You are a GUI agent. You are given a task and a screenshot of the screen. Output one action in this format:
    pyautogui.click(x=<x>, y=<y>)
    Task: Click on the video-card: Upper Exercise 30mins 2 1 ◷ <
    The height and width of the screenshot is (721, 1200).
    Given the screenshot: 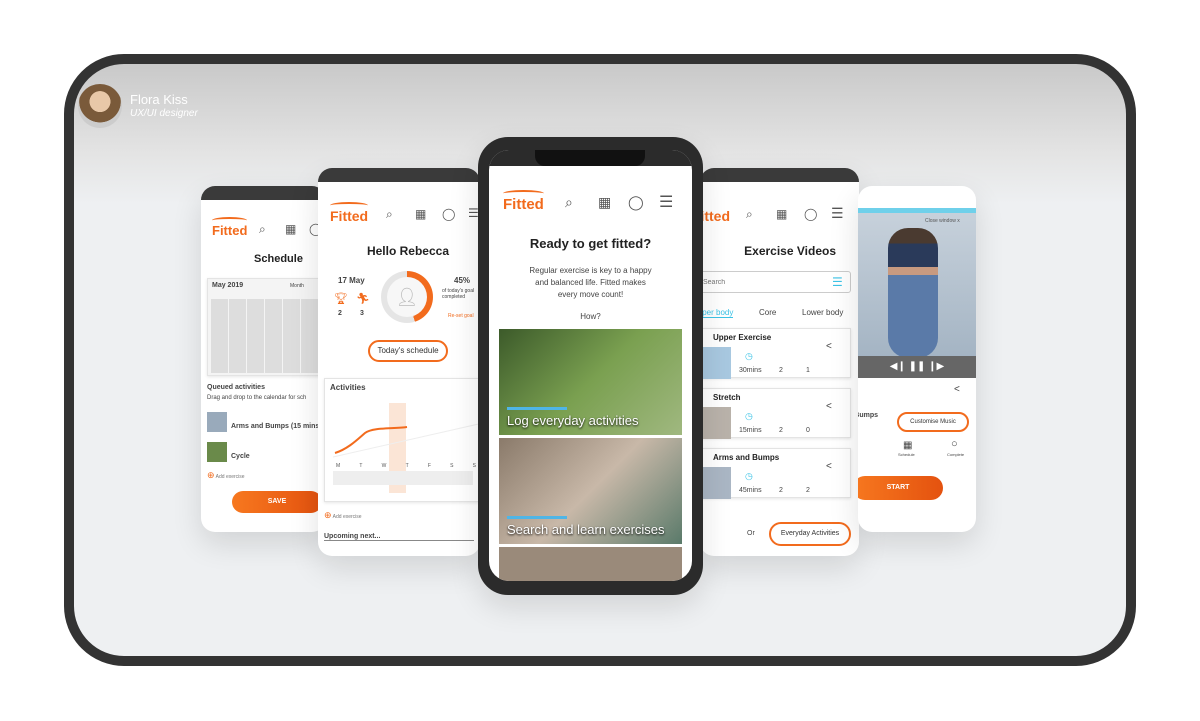 What is the action you would take?
    pyautogui.click(x=775, y=353)
    